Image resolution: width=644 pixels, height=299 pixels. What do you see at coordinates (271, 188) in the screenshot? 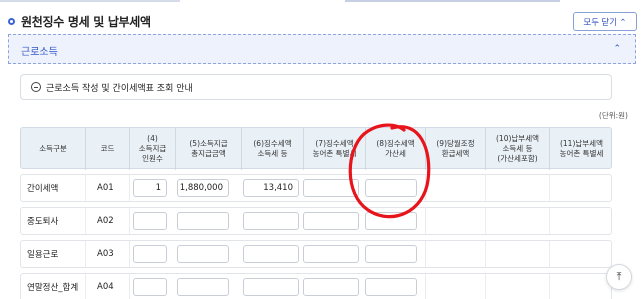
I see `income-tax-input: 13,410` at bounding box center [271, 188].